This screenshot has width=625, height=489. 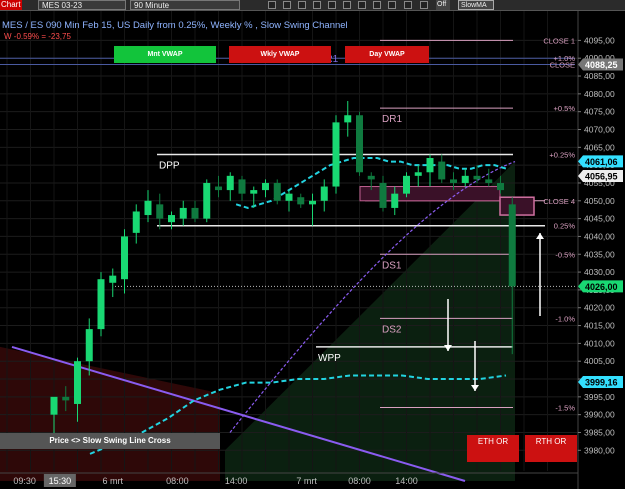 I want to click on level-right-label-DR2: CLOSE 1, so click(x=559, y=40).